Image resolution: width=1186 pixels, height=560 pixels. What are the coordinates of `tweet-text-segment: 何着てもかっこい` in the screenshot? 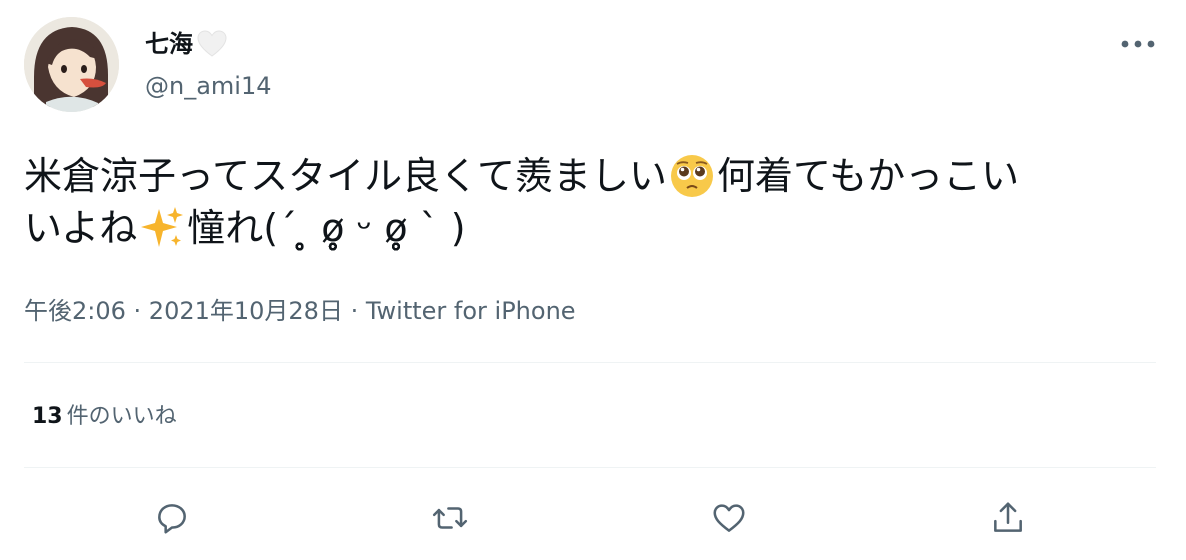 It's located at (868, 176).